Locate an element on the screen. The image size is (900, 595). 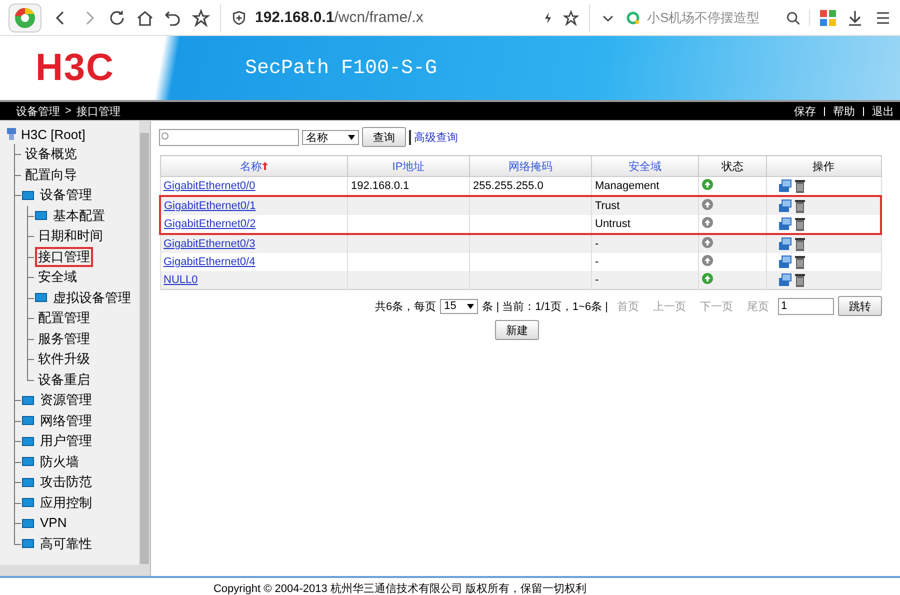
advanced-query-link: 高级查询 is located at coordinates (433, 137).